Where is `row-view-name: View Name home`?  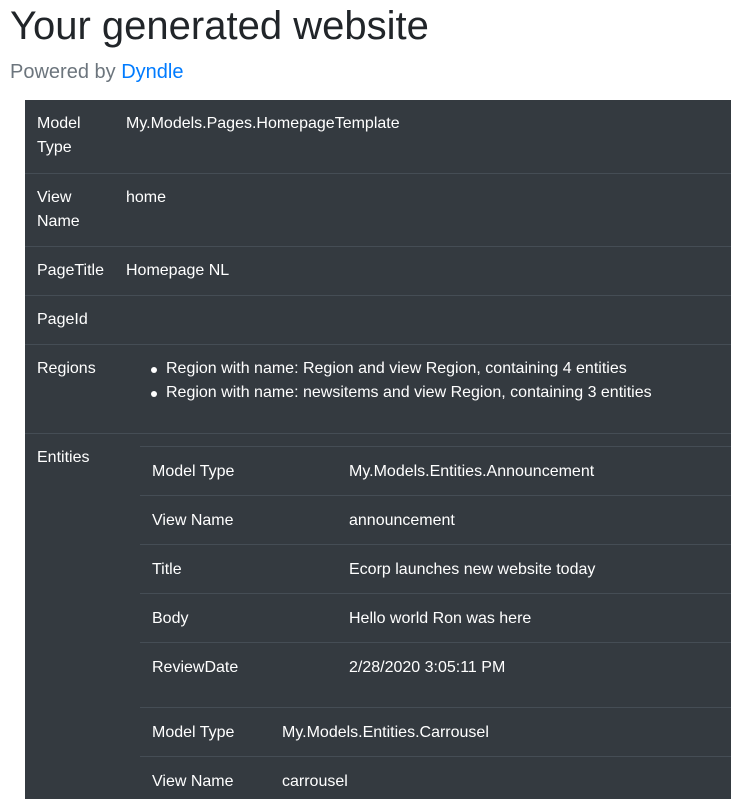
row-view-name: View Name home is located at coordinates (378, 209).